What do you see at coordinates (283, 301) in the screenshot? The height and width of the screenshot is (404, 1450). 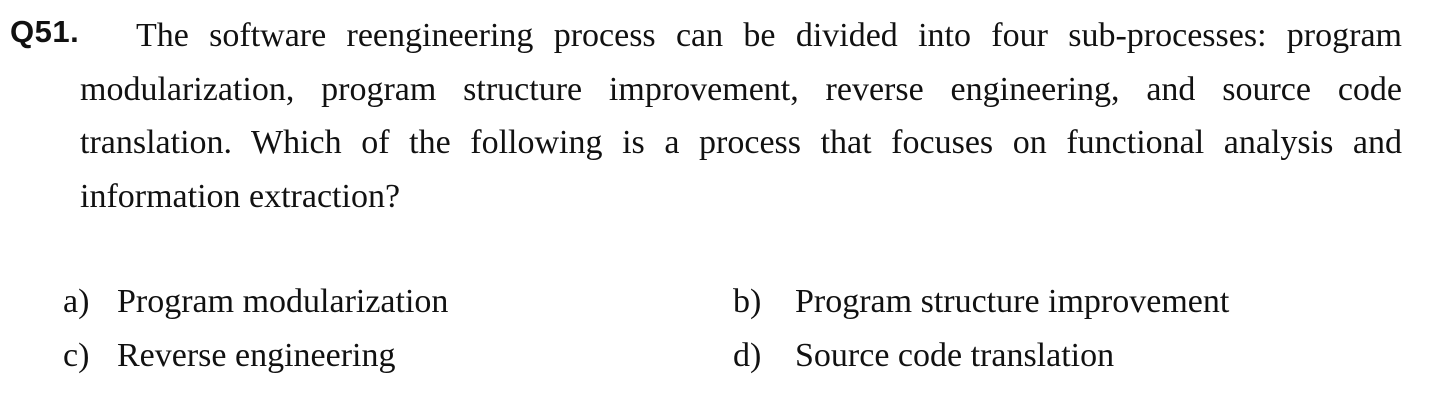 I see `option-text: Program modularization` at bounding box center [283, 301].